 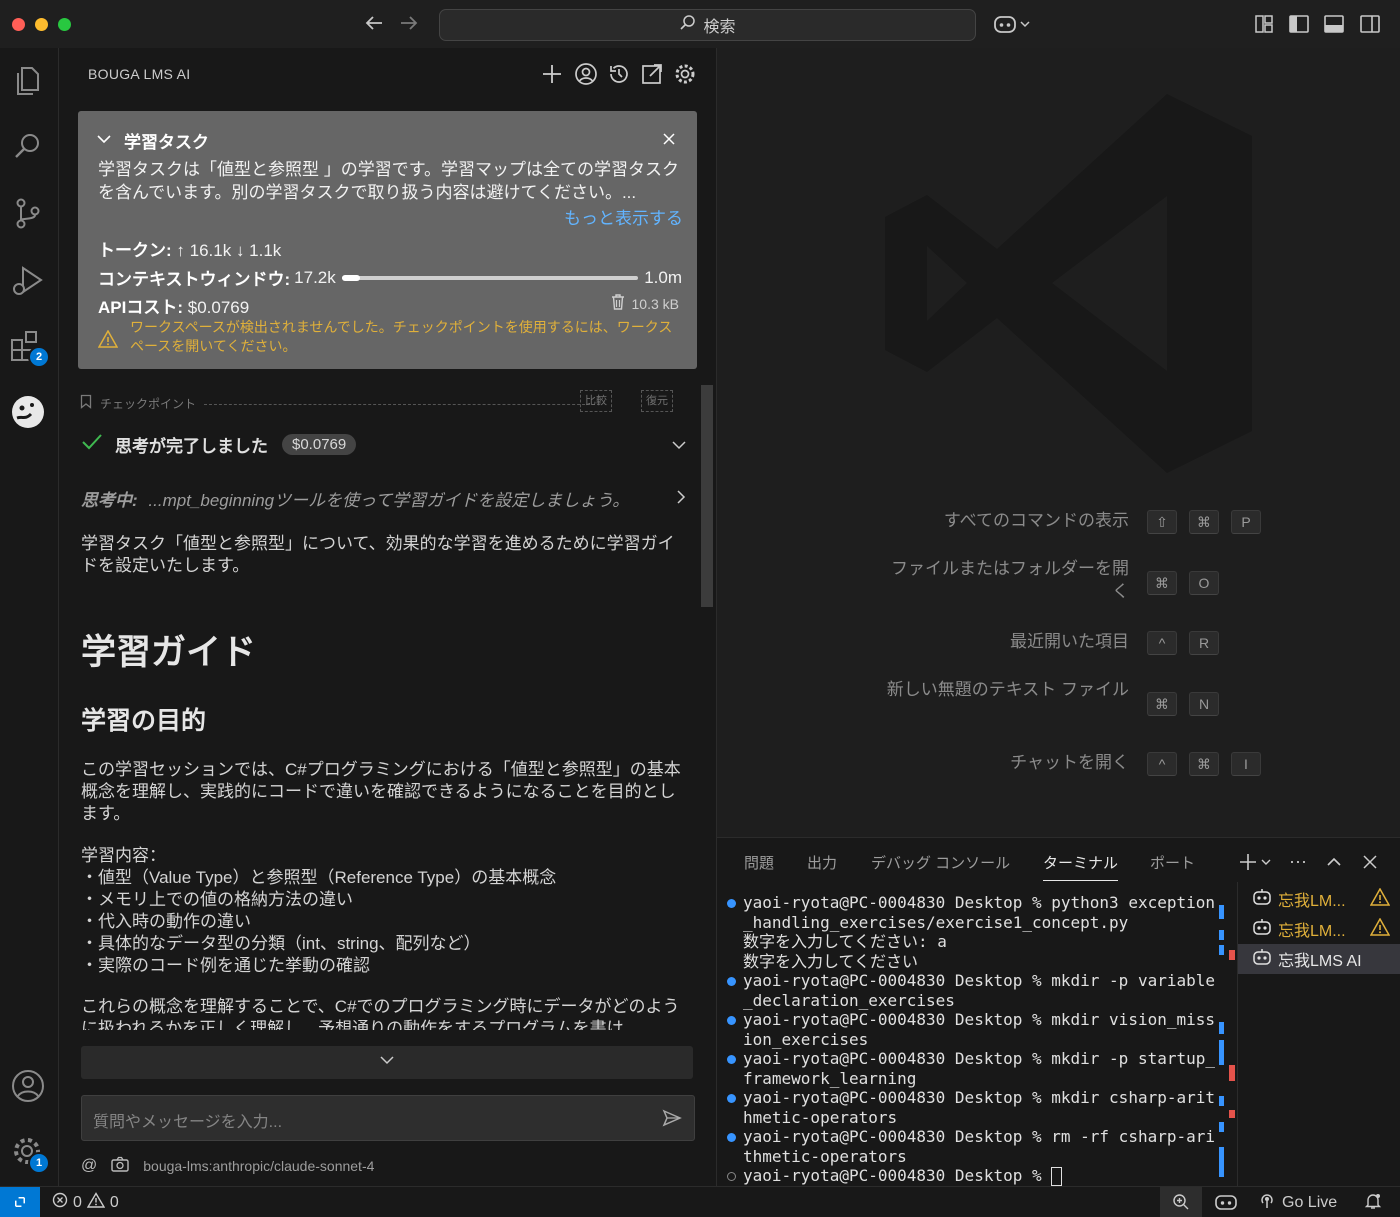 What do you see at coordinates (315, 277) in the screenshot?
I see `context-used: 17.2k` at bounding box center [315, 277].